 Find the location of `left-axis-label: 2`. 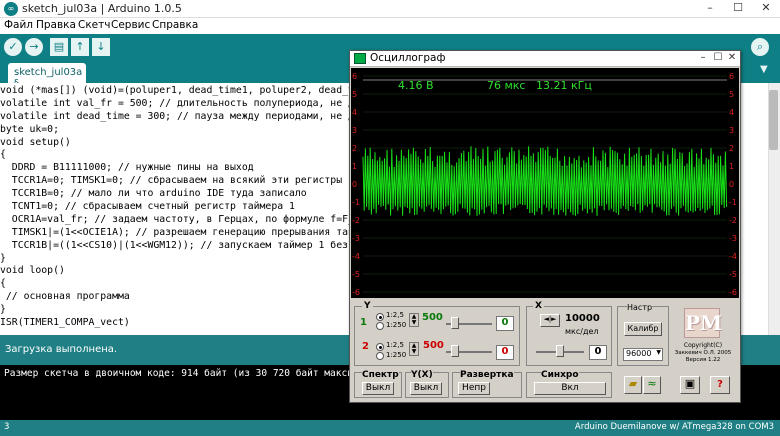

left-axis-label: 2 is located at coordinates (355, 148).